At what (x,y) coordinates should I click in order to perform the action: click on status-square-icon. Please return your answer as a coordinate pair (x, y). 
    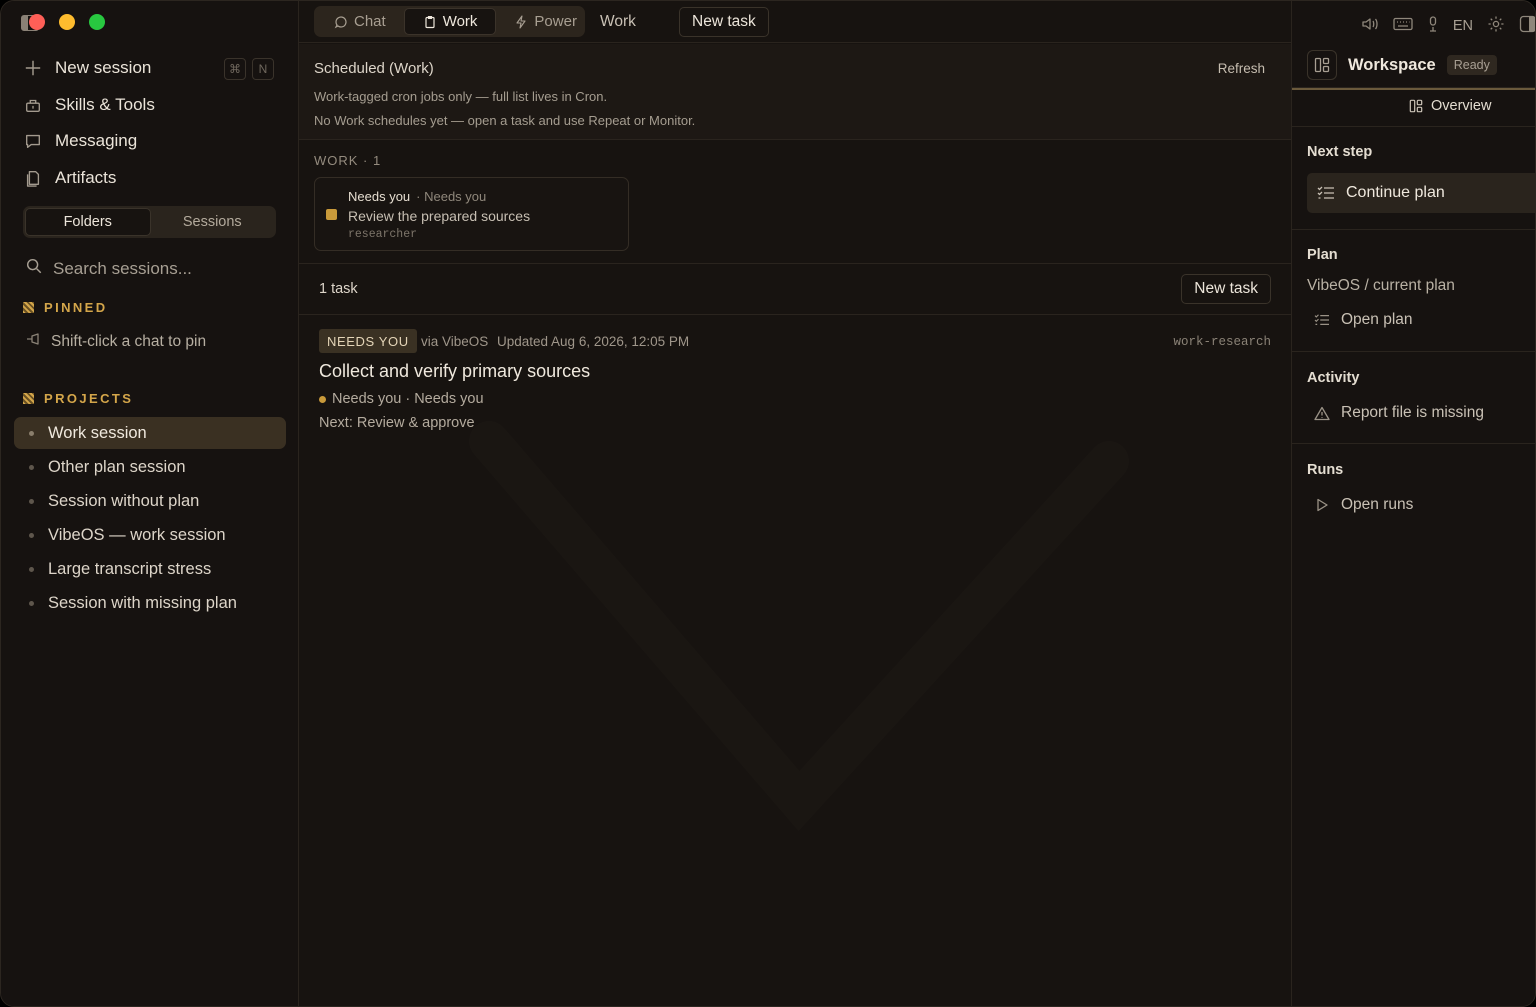
    Looking at the image, I should click on (331, 214).